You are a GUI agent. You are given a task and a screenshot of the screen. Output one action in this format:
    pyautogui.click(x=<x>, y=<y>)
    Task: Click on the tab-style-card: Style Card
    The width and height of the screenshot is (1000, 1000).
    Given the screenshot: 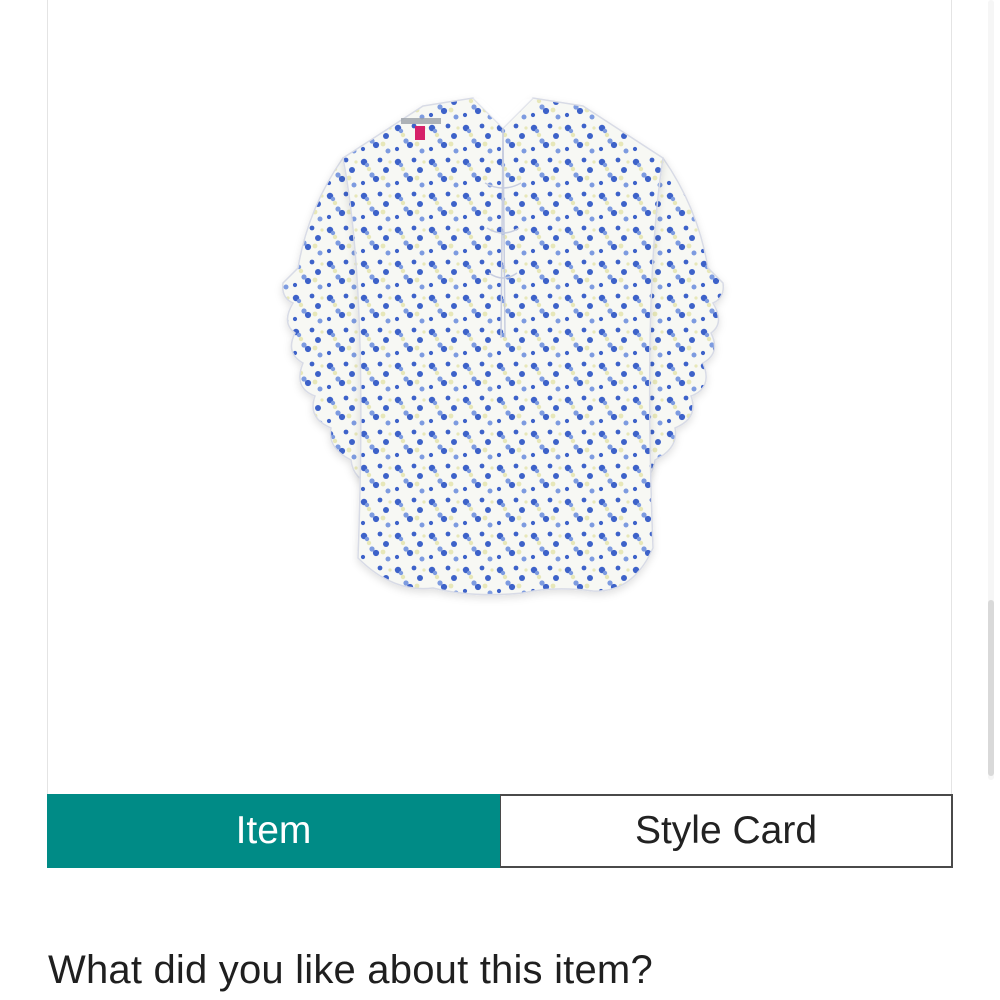 What is the action you would take?
    pyautogui.click(x=726, y=831)
    